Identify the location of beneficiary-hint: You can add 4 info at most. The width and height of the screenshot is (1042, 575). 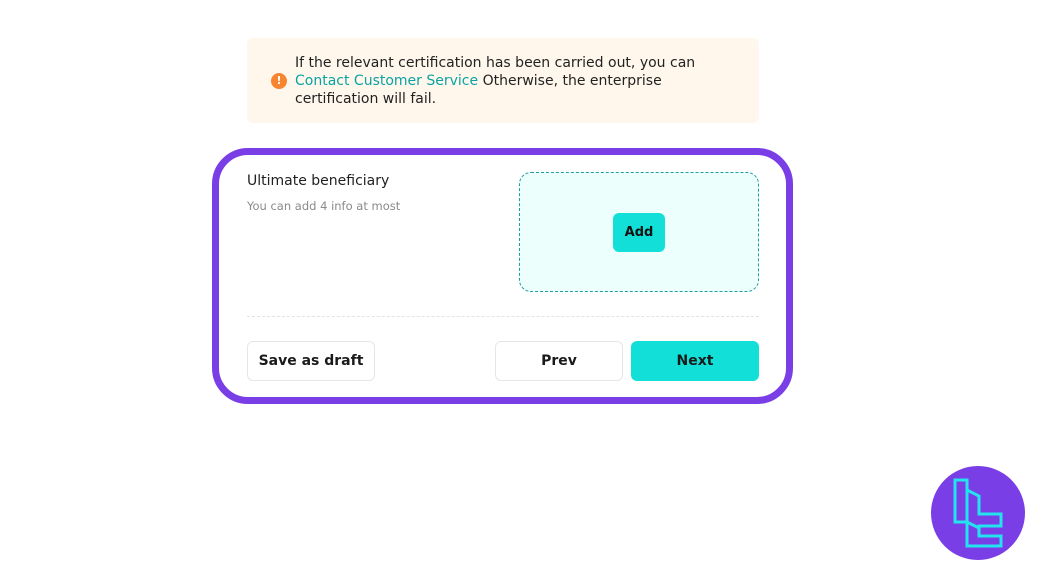
(324, 206).